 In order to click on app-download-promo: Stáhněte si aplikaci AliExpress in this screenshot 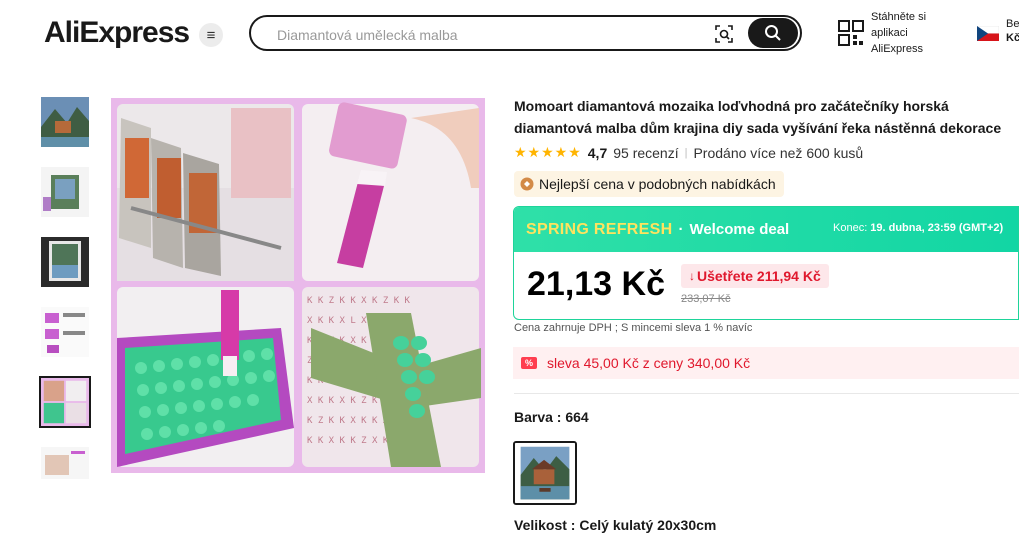, I will do `click(911, 33)`.